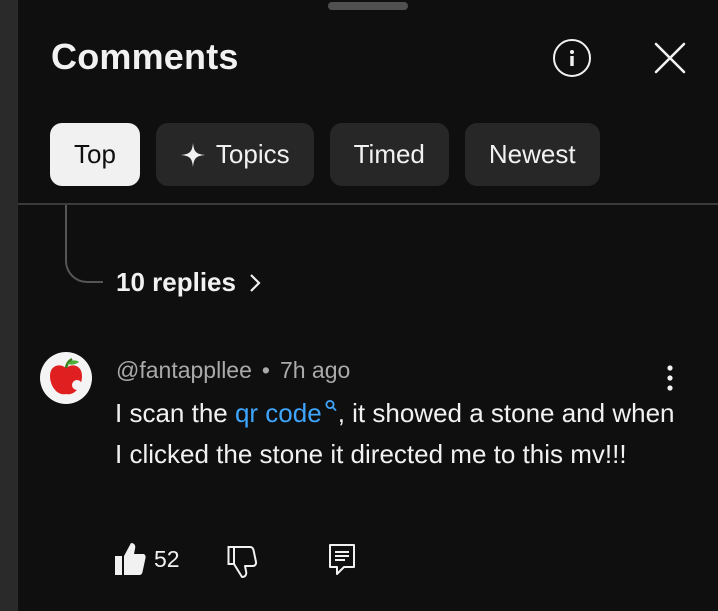 This screenshot has width=718, height=611. What do you see at coordinates (255, 282) in the screenshot?
I see `chevron-right-icon` at bounding box center [255, 282].